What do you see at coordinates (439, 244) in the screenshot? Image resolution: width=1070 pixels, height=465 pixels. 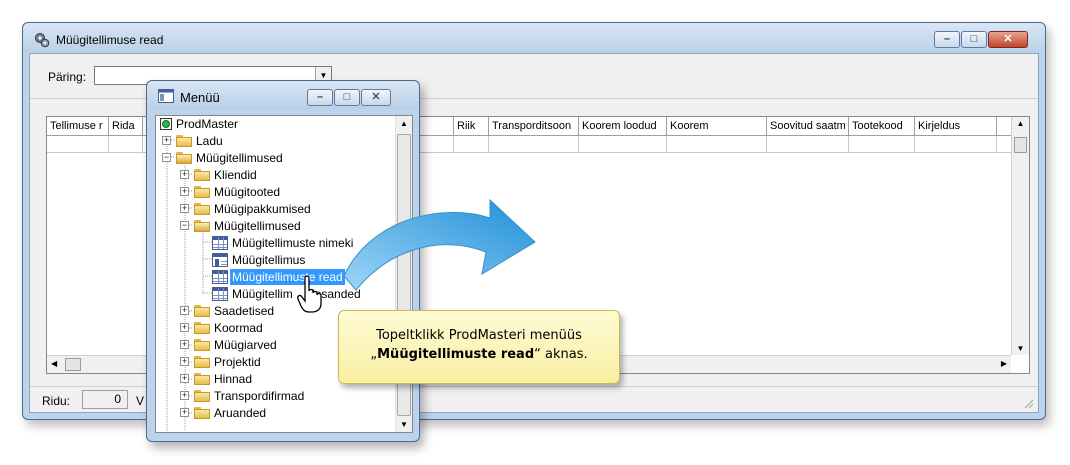 I see `curved-arrow-icon` at bounding box center [439, 244].